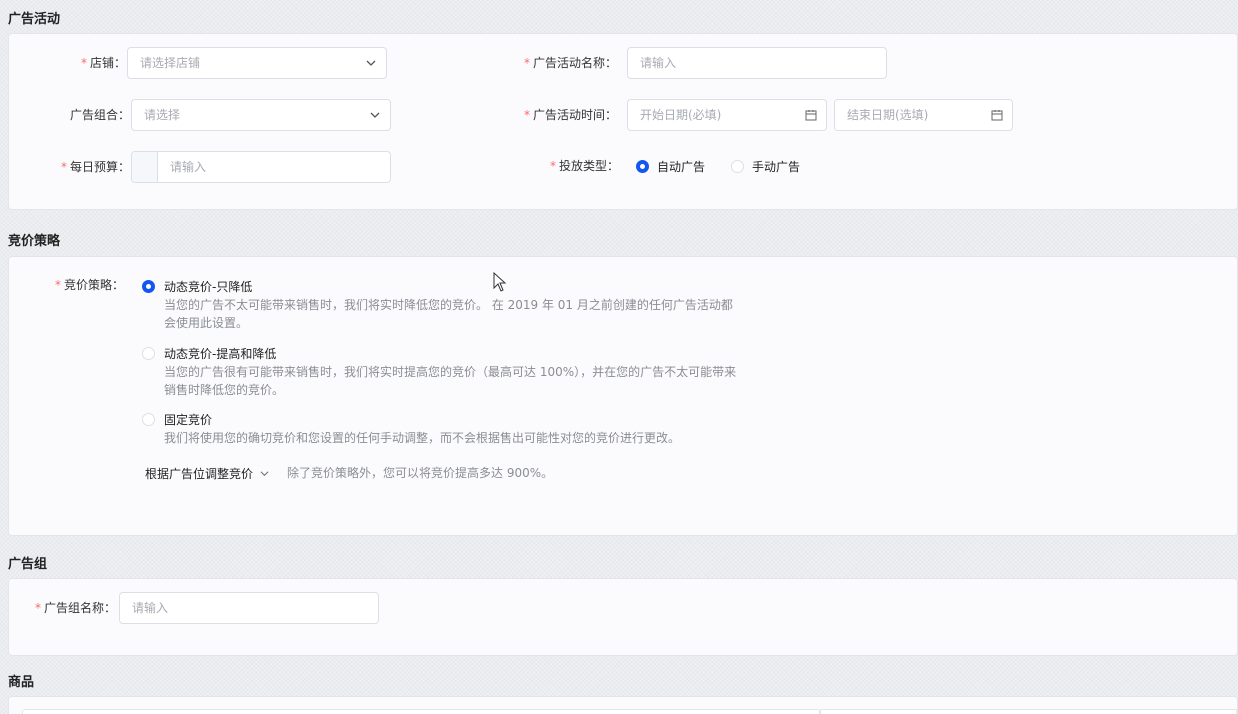 The width and height of the screenshot is (1238, 714). I want to click on radio-bid-down-only, so click(148, 286).